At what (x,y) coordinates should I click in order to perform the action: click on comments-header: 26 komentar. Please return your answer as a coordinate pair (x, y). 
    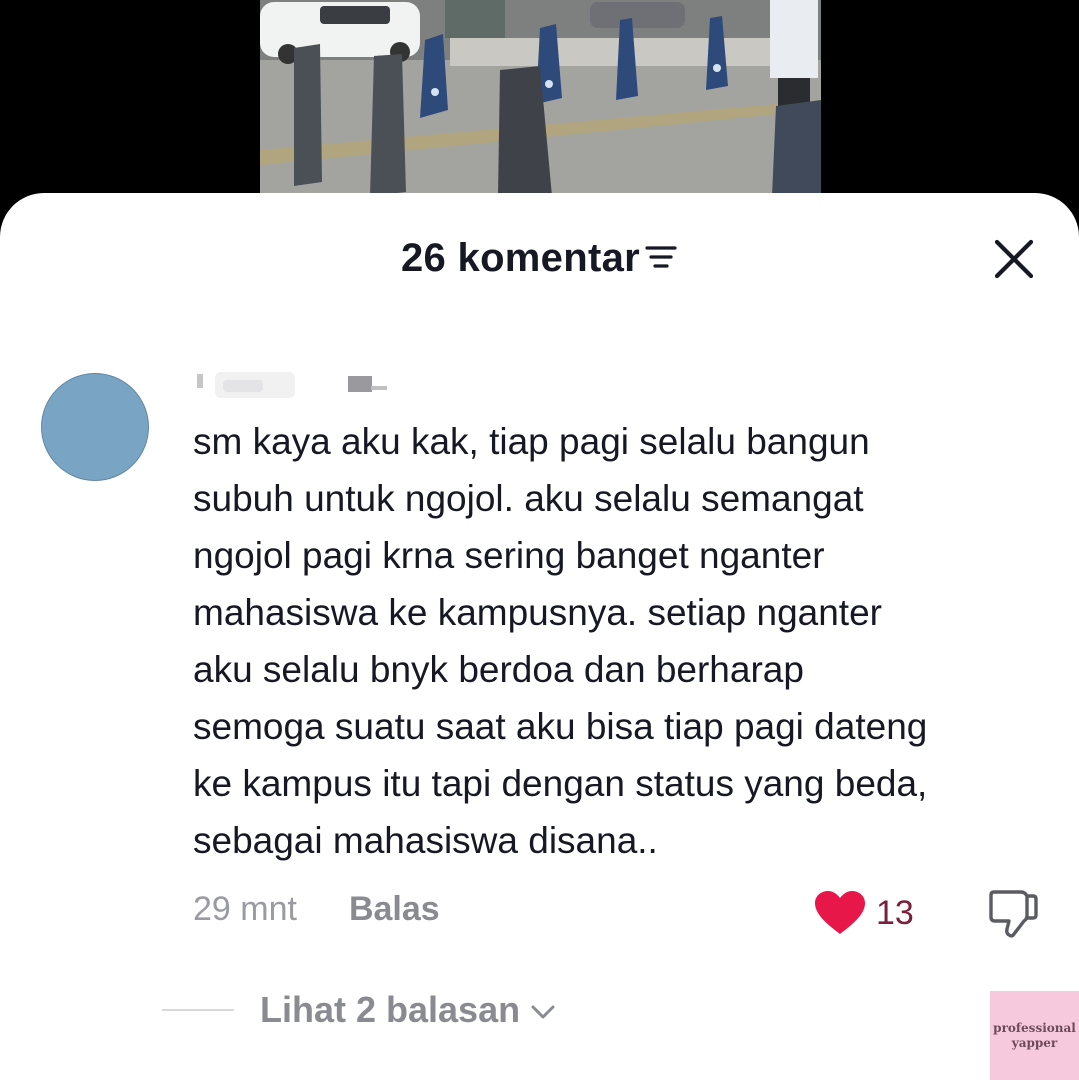
    Looking at the image, I should click on (539, 258).